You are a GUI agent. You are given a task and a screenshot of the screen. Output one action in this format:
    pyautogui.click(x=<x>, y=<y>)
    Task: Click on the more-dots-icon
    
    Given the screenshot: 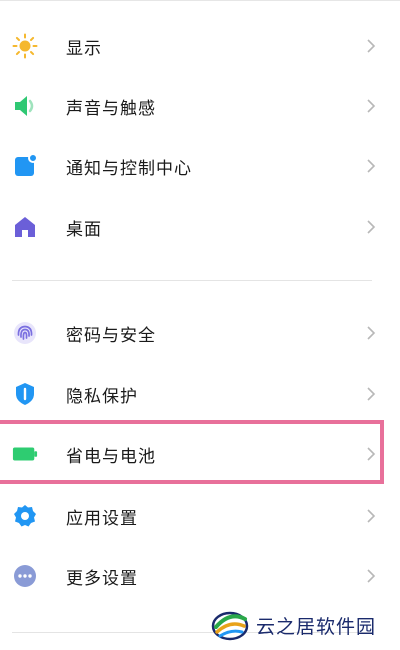 What is the action you would take?
    pyautogui.click(x=25, y=576)
    